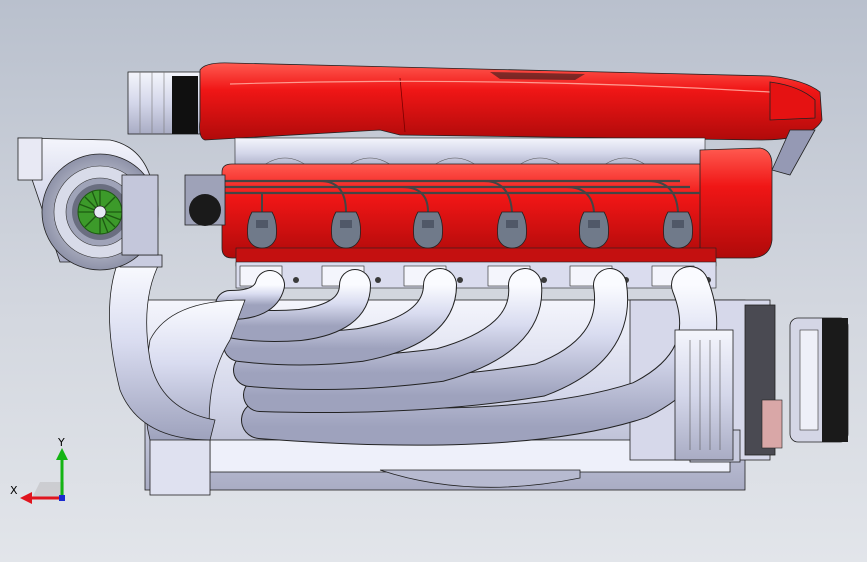 The width and height of the screenshot is (867, 562). Describe the element at coordinates (497, 207) in the screenshot. I see `cam-cover` at that location.